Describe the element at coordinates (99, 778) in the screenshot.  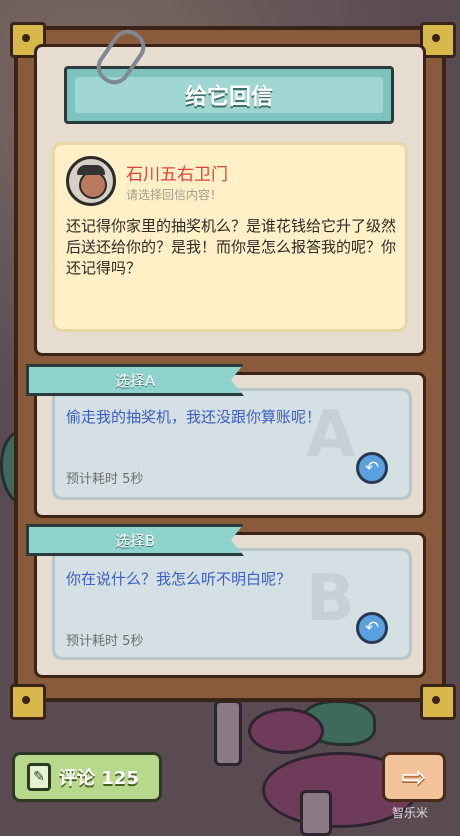
I see `comment-label: 评论 125` at that location.